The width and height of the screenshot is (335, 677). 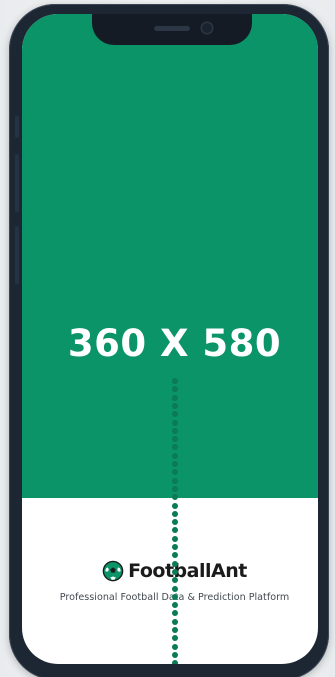 What do you see at coordinates (17, 255) in the screenshot?
I see `volume-down-button` at bounding box center [17, 255].